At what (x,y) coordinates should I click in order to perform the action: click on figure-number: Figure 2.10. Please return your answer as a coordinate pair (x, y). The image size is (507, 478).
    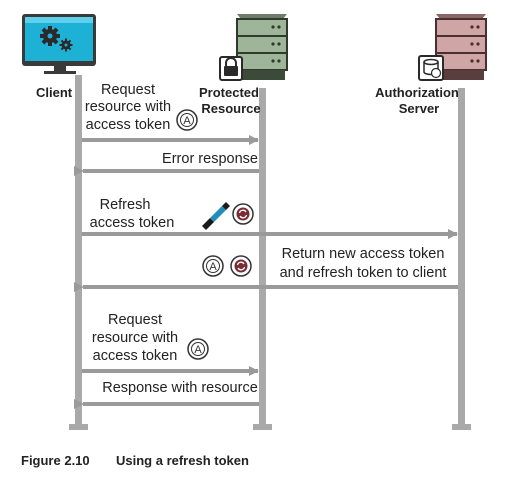
    Looking at the image, I should click on (55, 460).